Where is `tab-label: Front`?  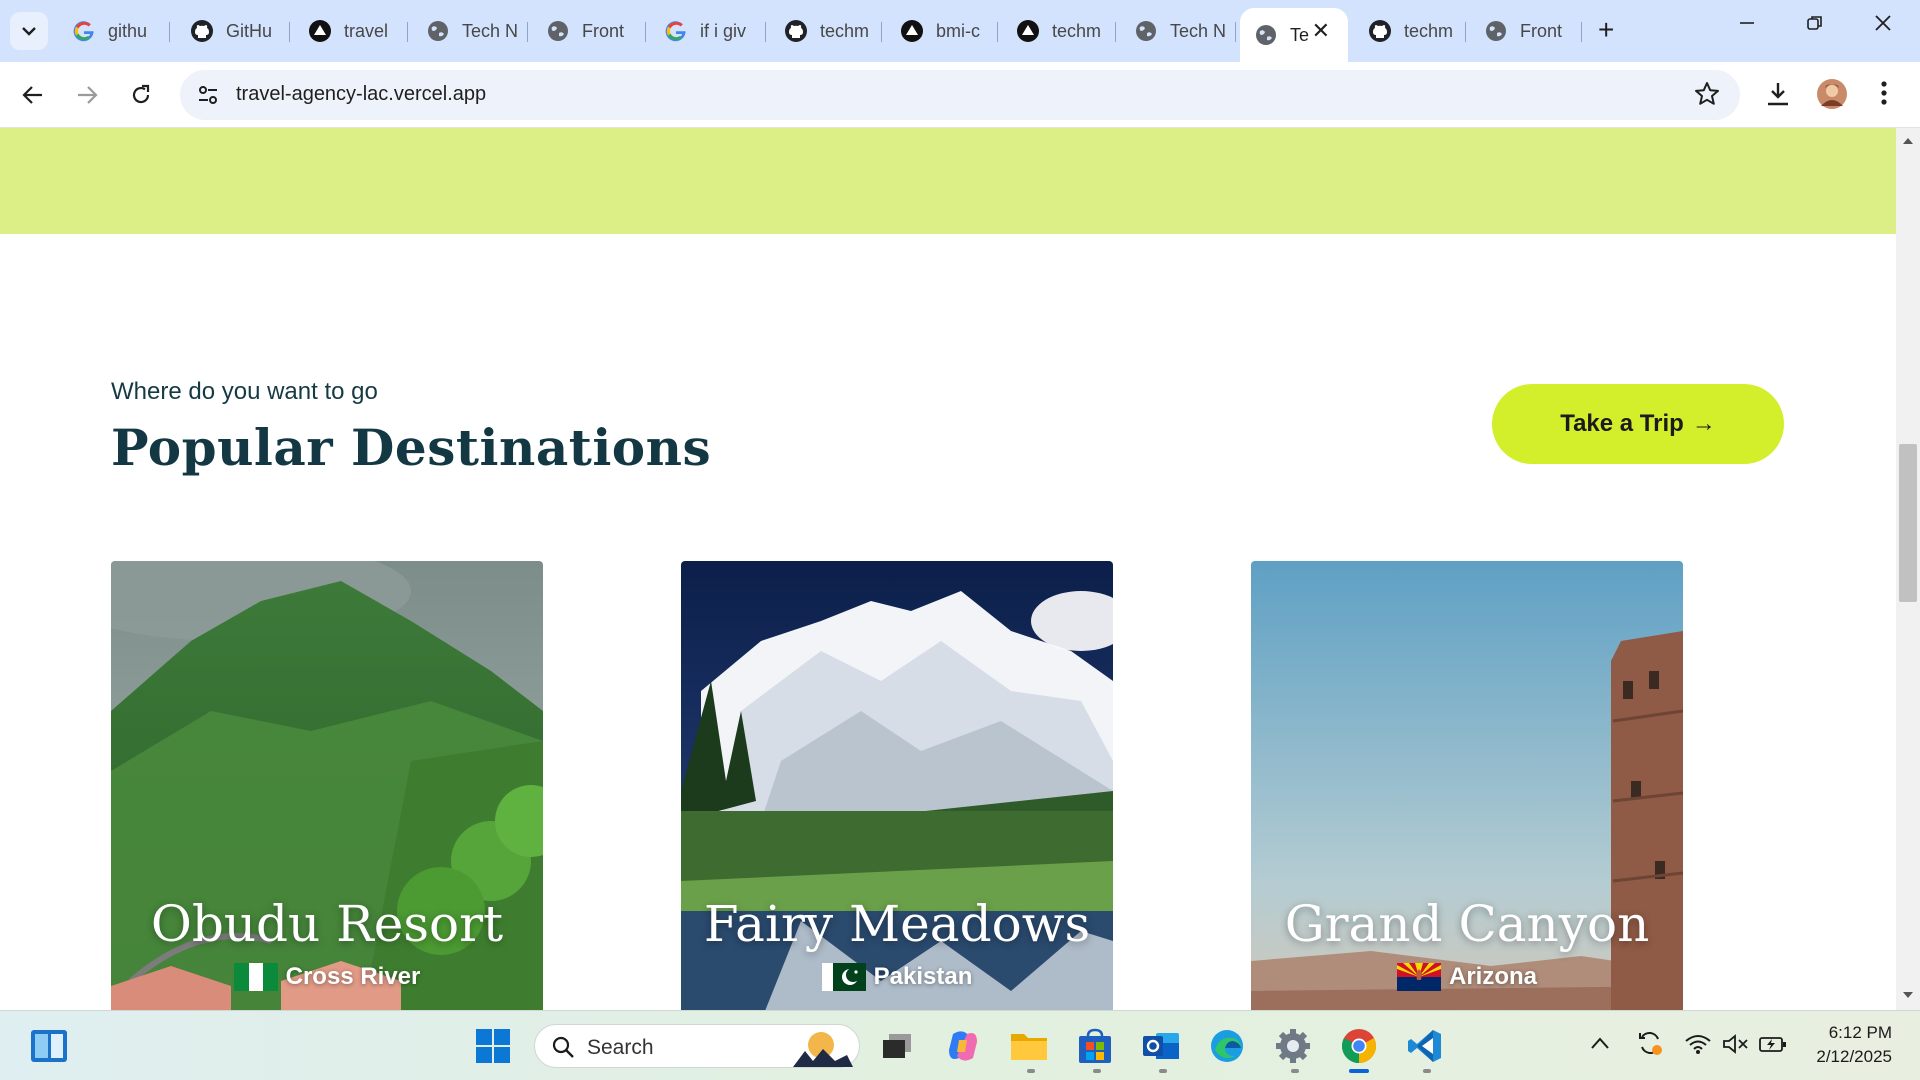 tab-label: Front is located at coordinates (1541, 30).